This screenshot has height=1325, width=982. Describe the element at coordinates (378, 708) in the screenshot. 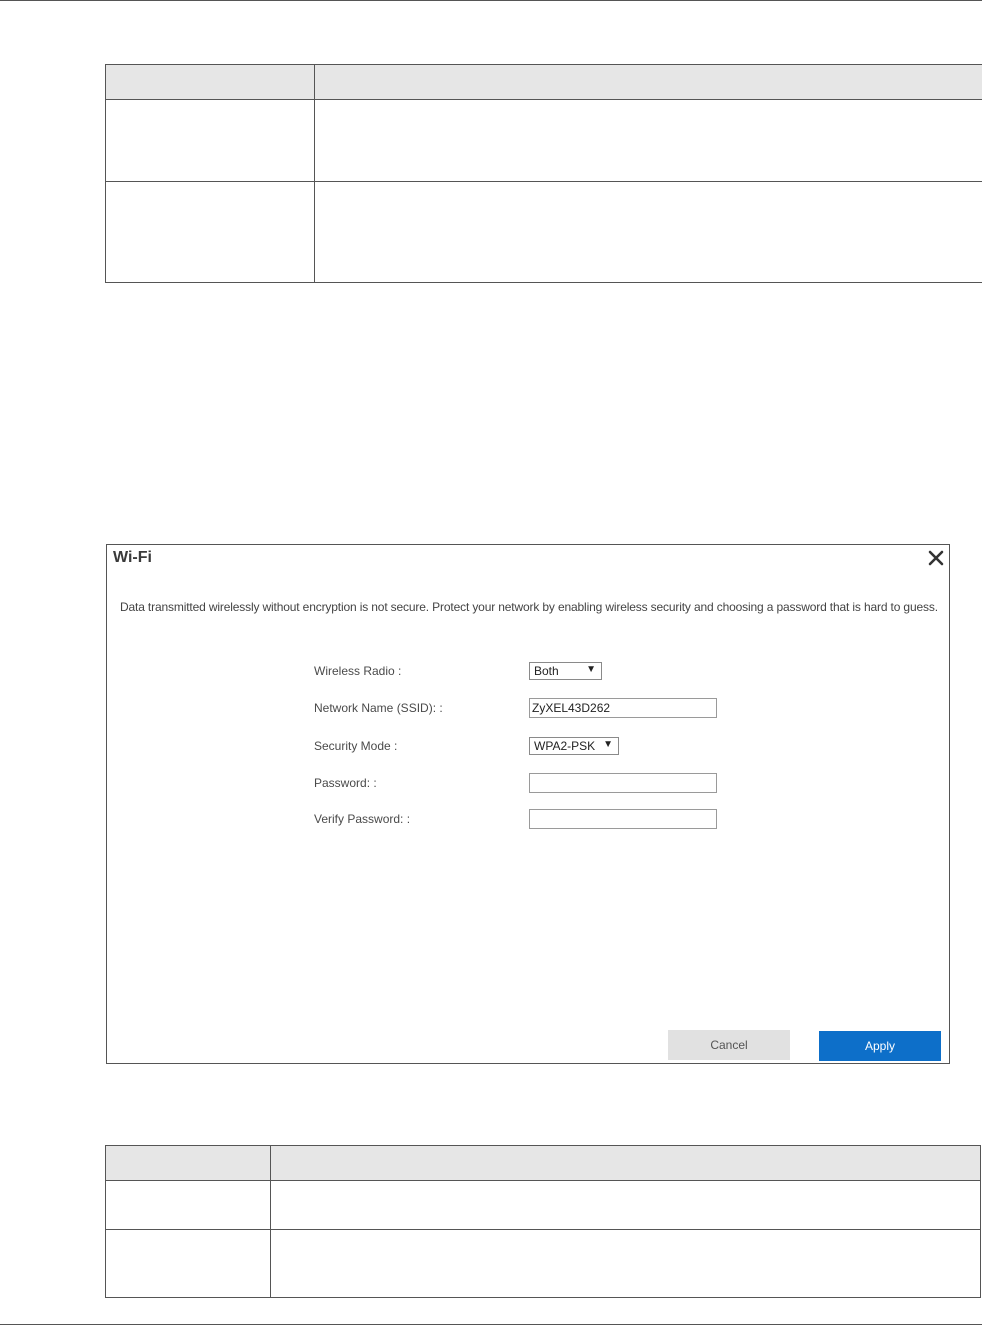

I see `ssid-label: Network Name (SSID): :` at that location.